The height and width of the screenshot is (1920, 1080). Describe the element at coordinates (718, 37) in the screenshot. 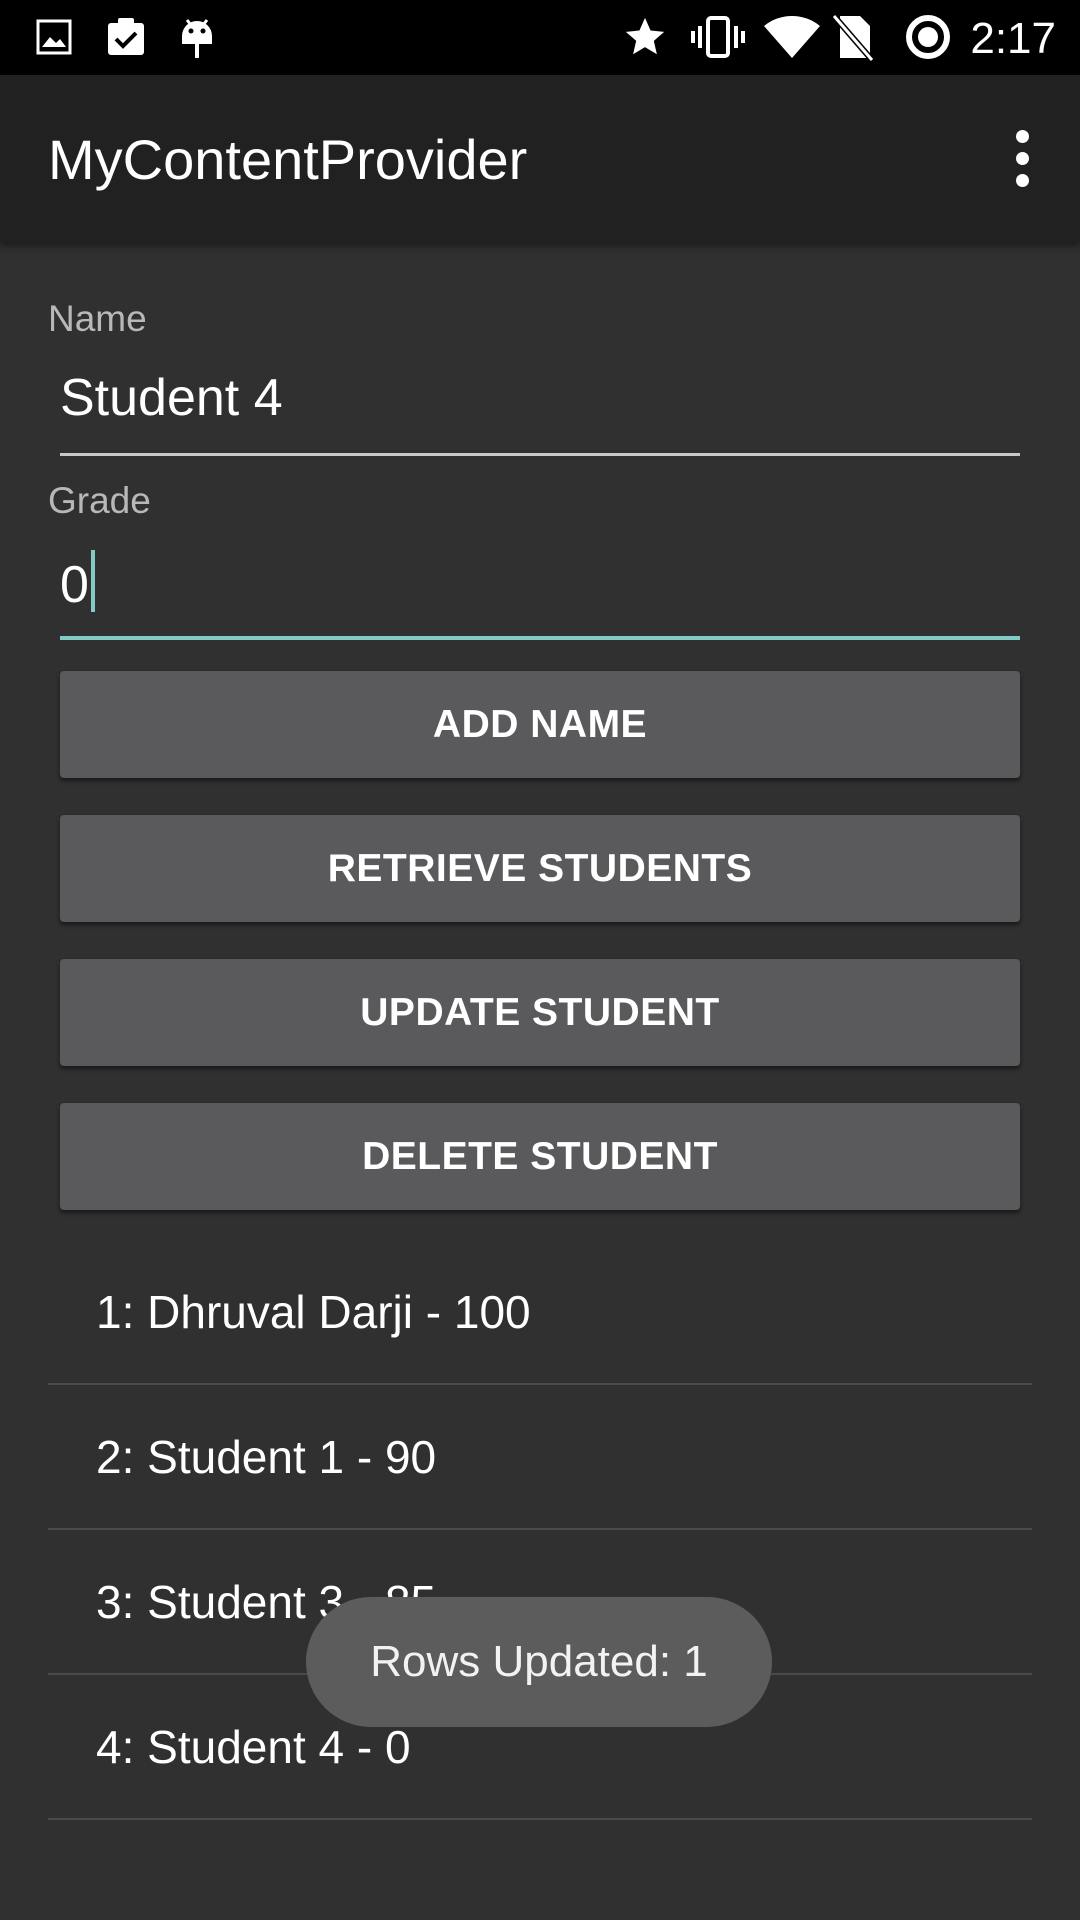

I see `vibrate-icon` at that location.